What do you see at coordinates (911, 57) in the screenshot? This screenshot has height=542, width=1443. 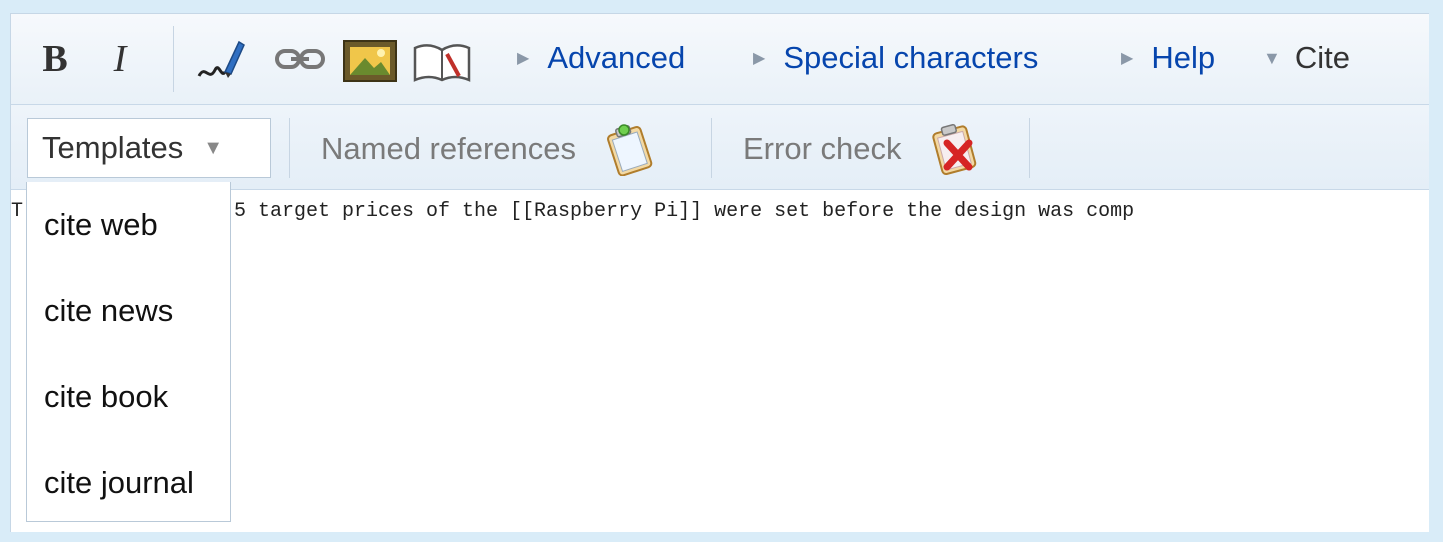 I see `menu-special-characters-label: Special characters` at bounding box center [911, 57].